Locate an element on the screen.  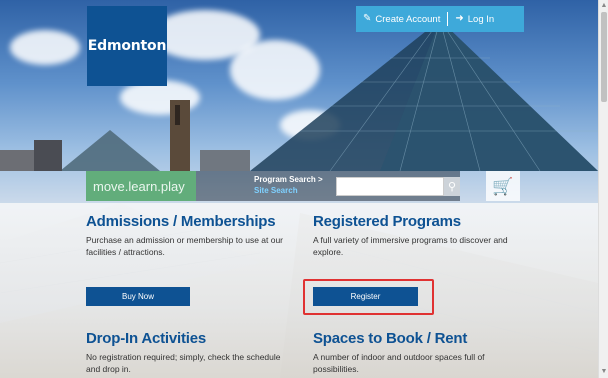
login-button: ➜ Log In is located at coordinates (474, 19).